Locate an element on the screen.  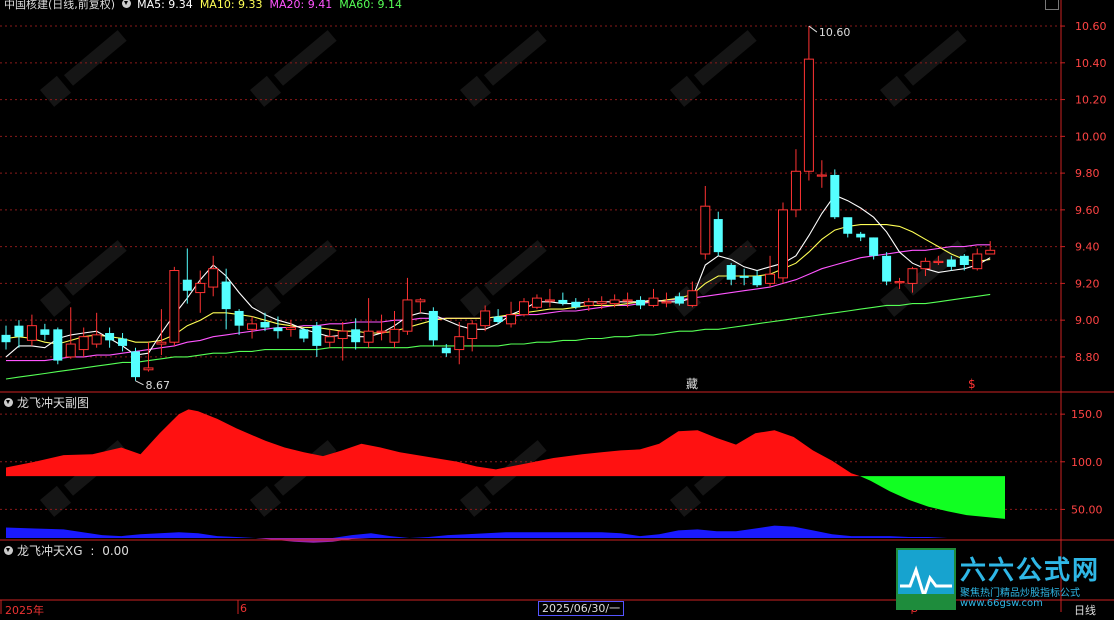
price-tick-label: 10.40 is located at coordinates (1091, 63).